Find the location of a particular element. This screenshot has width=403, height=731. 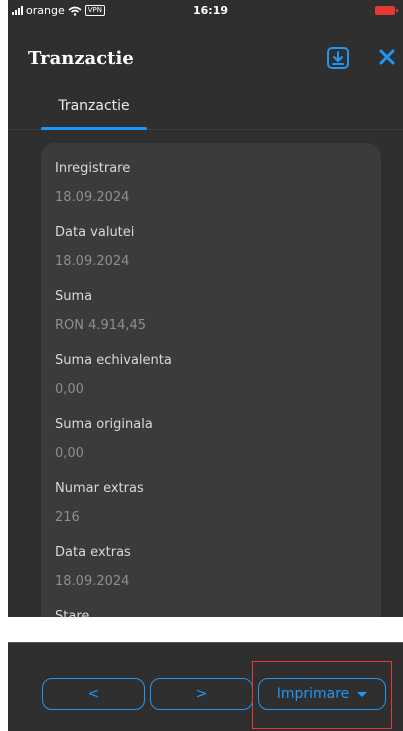

detail-field: Data extras 18.09.2024 is located at coordinates (211, 559).